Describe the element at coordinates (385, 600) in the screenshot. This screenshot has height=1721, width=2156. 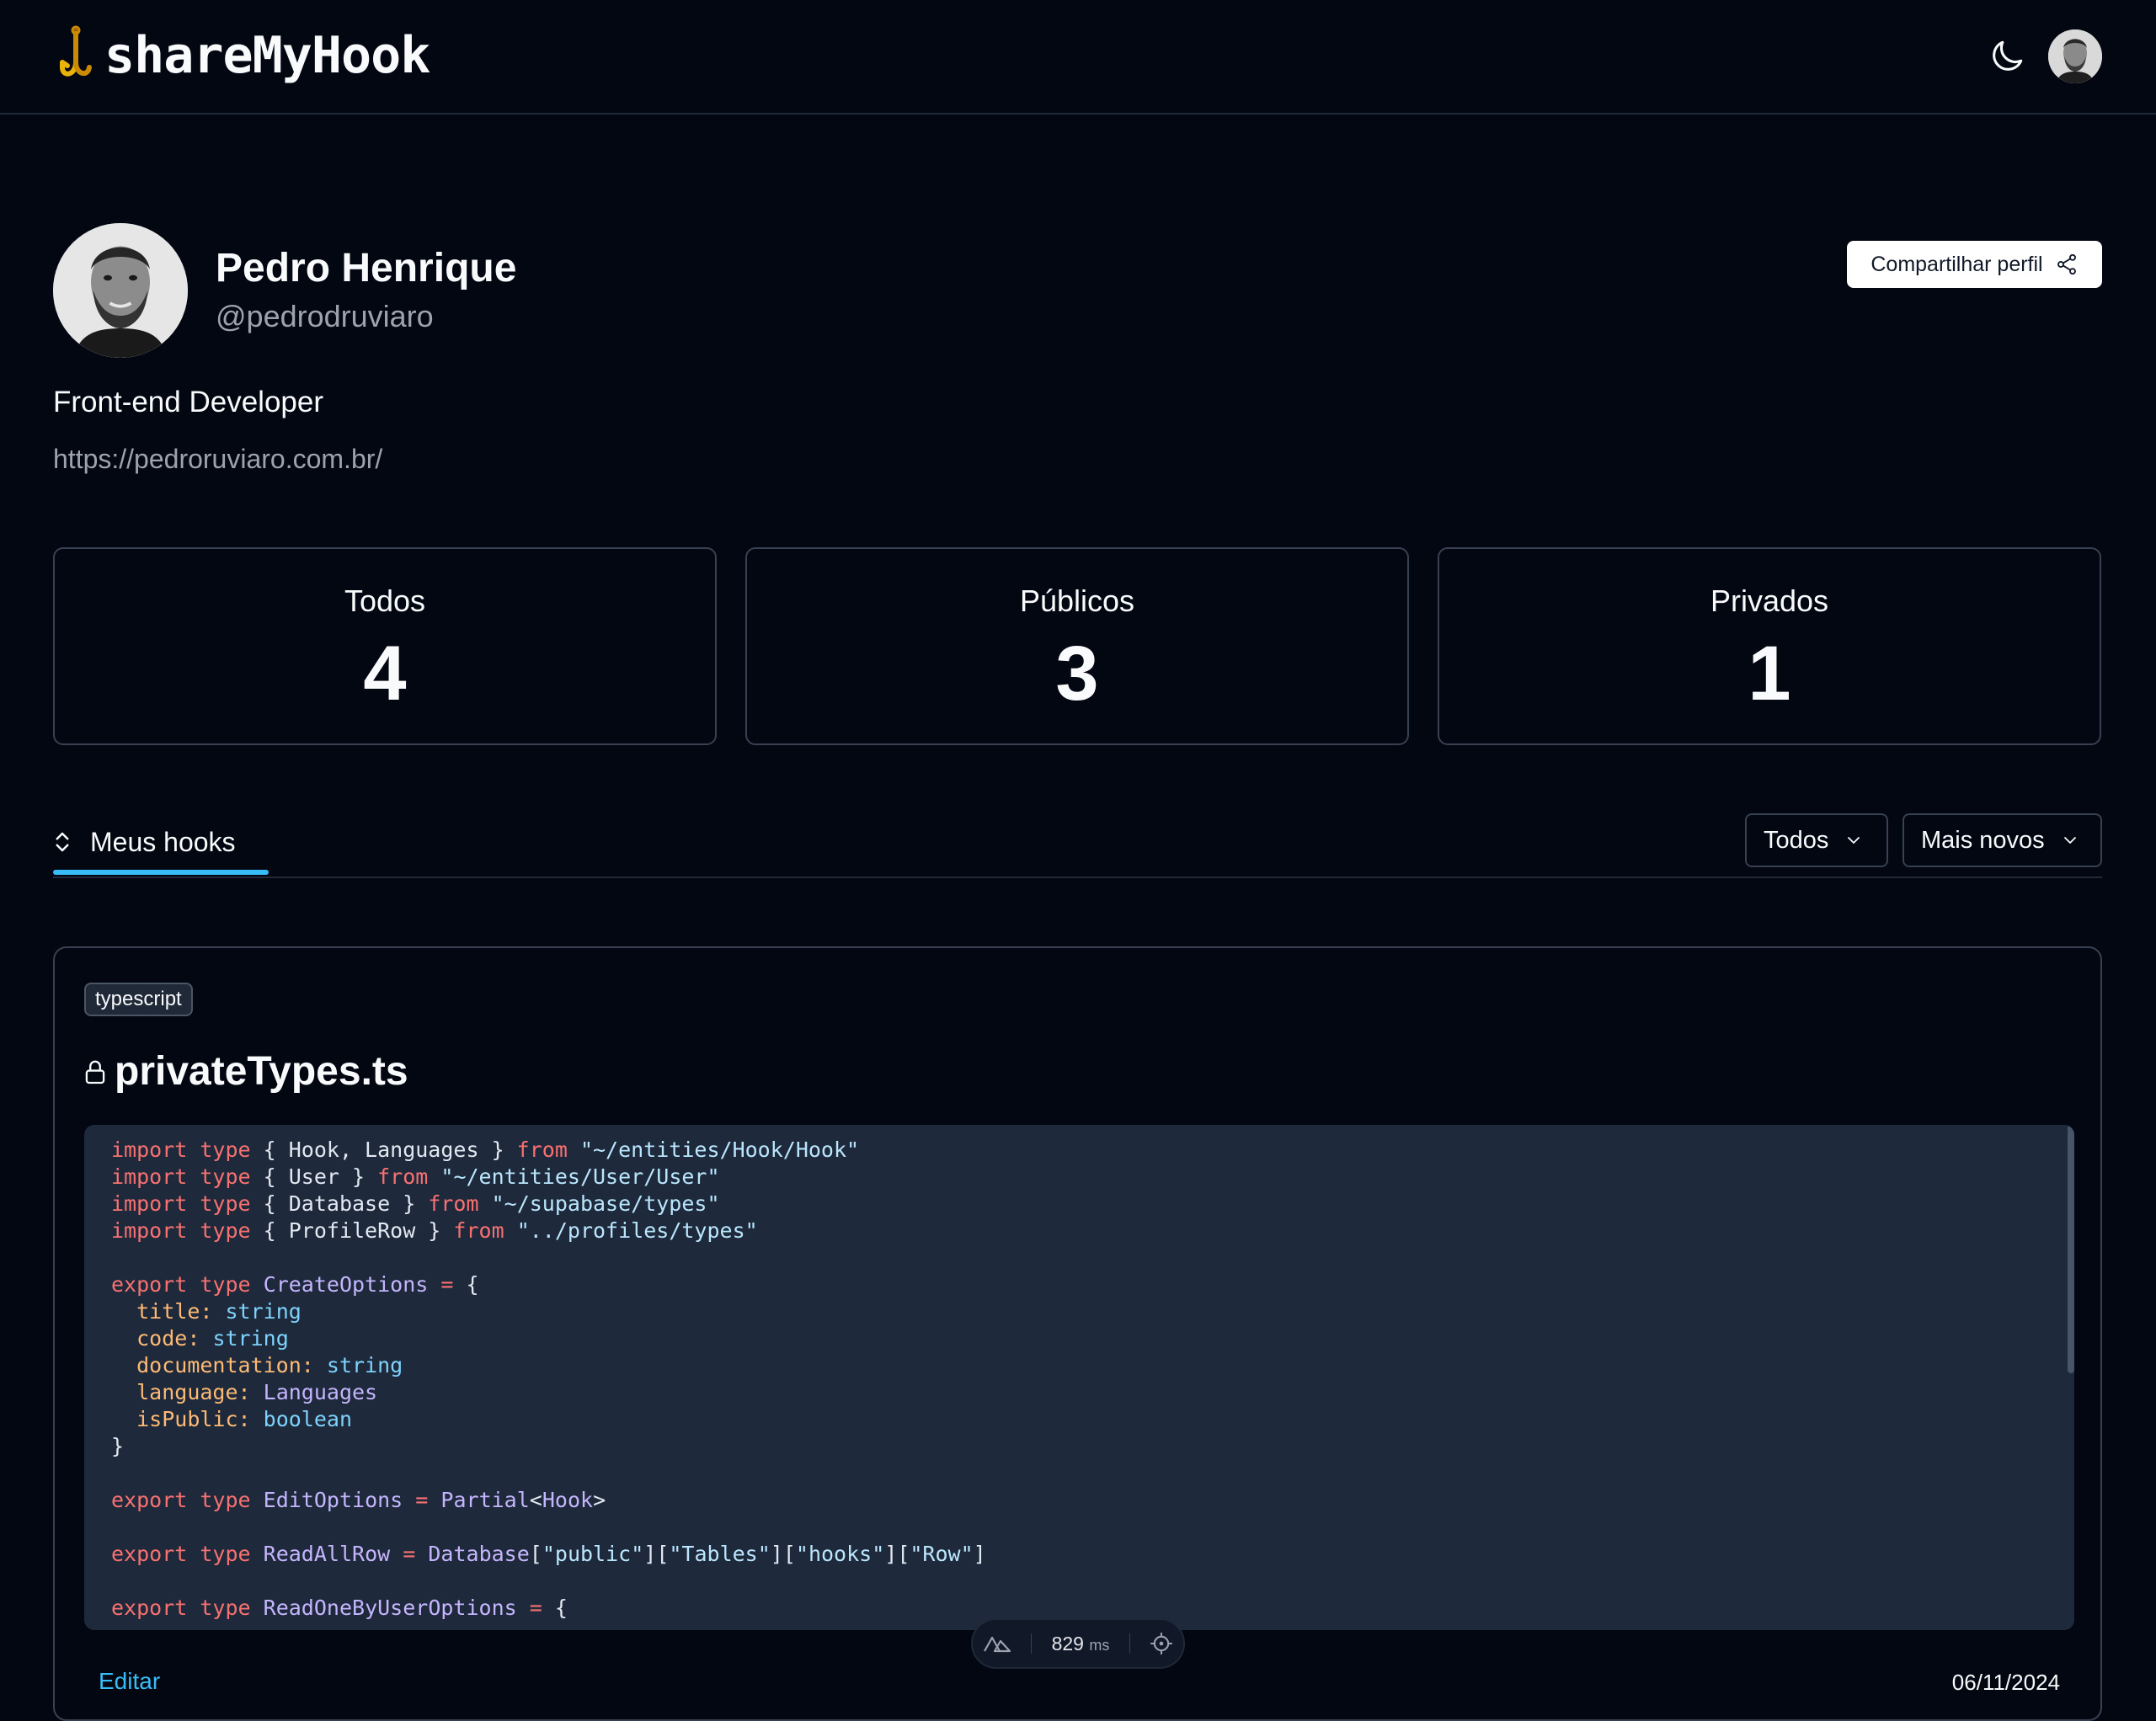
I see `stat-label: Todos` at that location.